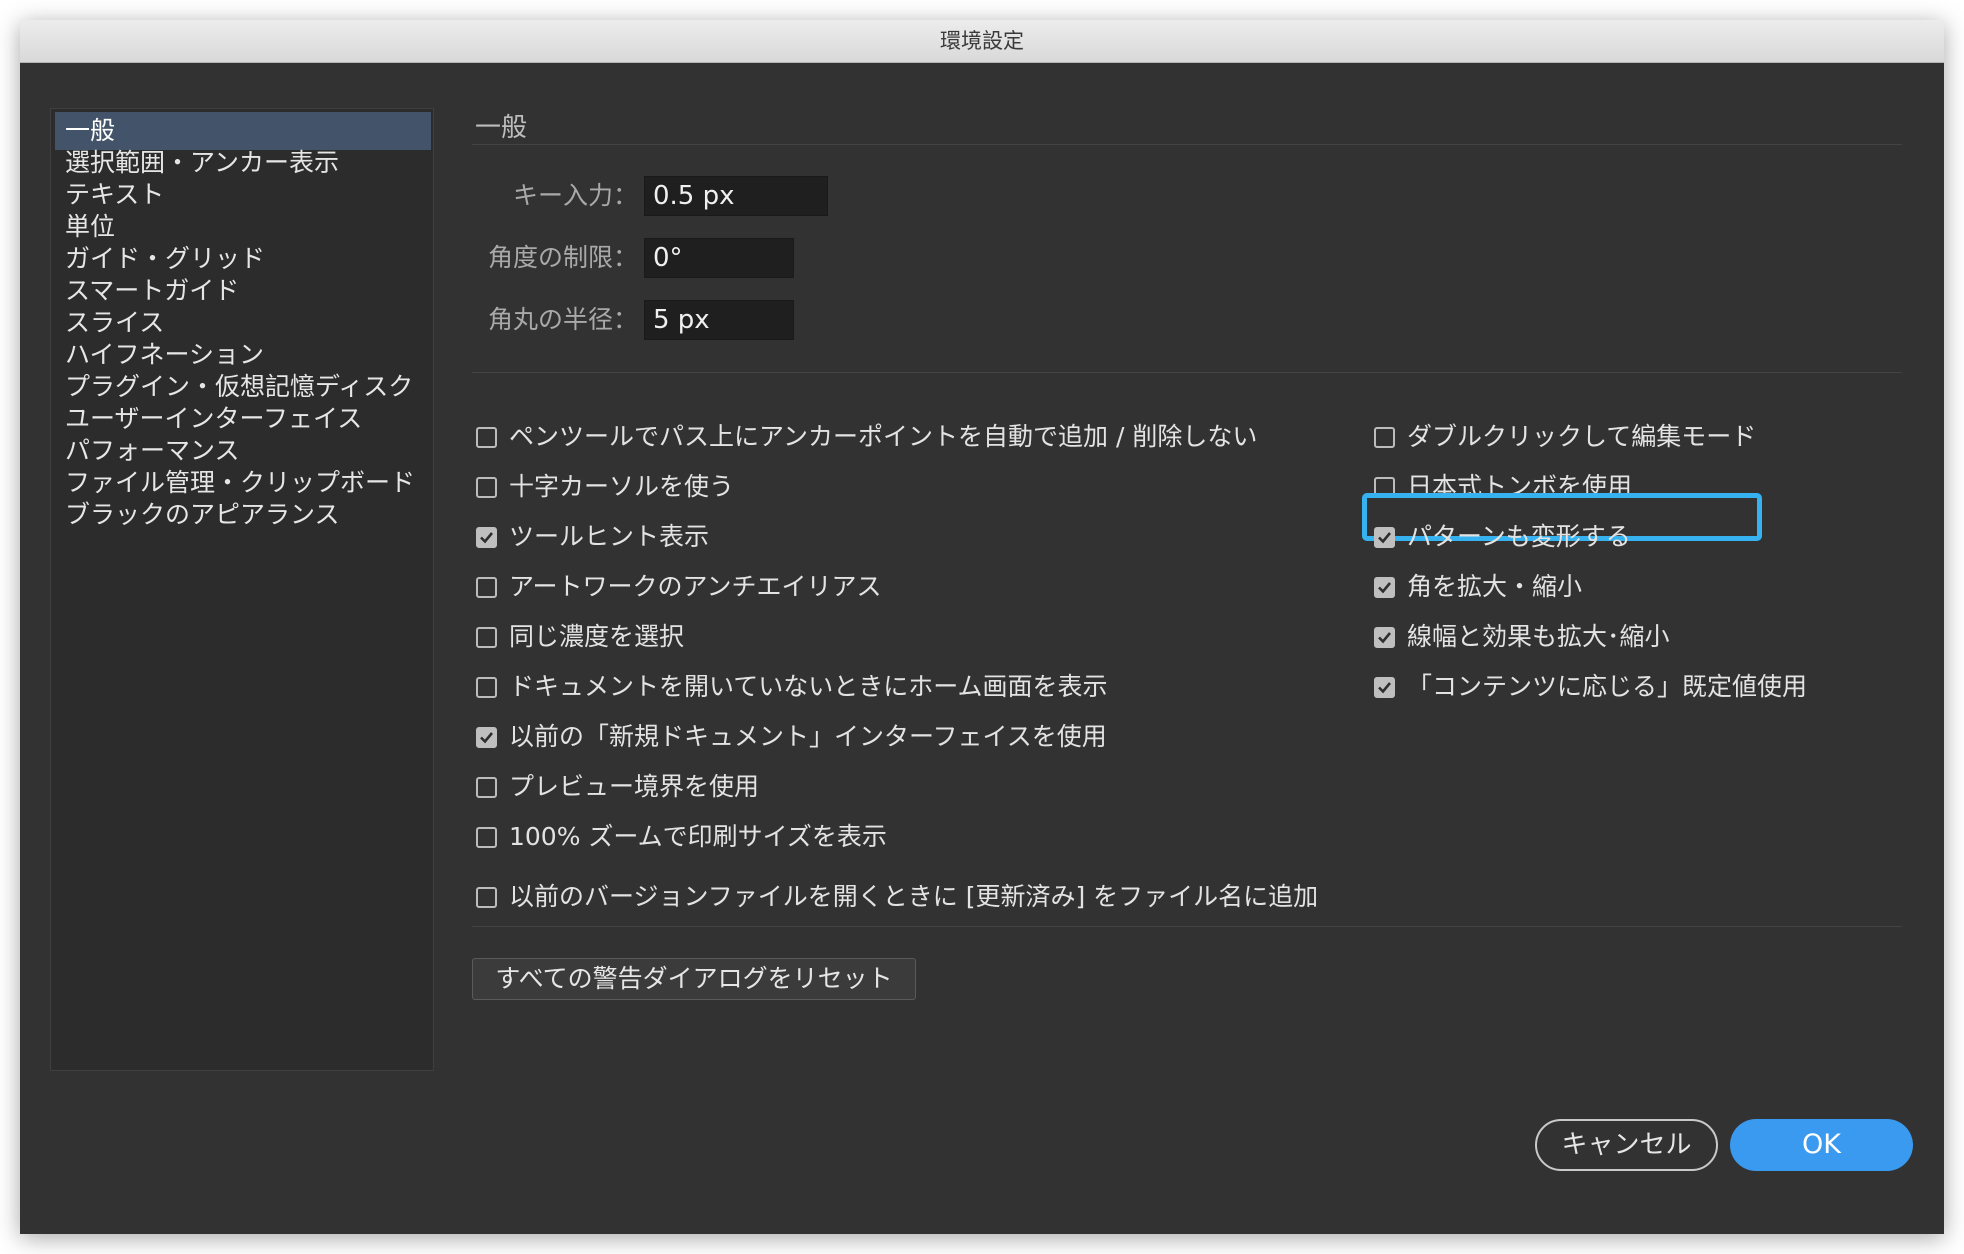 The height and width of the screenshot is (1254, 1964). I want to click on ok-button: OK, so click(1821, 1145).